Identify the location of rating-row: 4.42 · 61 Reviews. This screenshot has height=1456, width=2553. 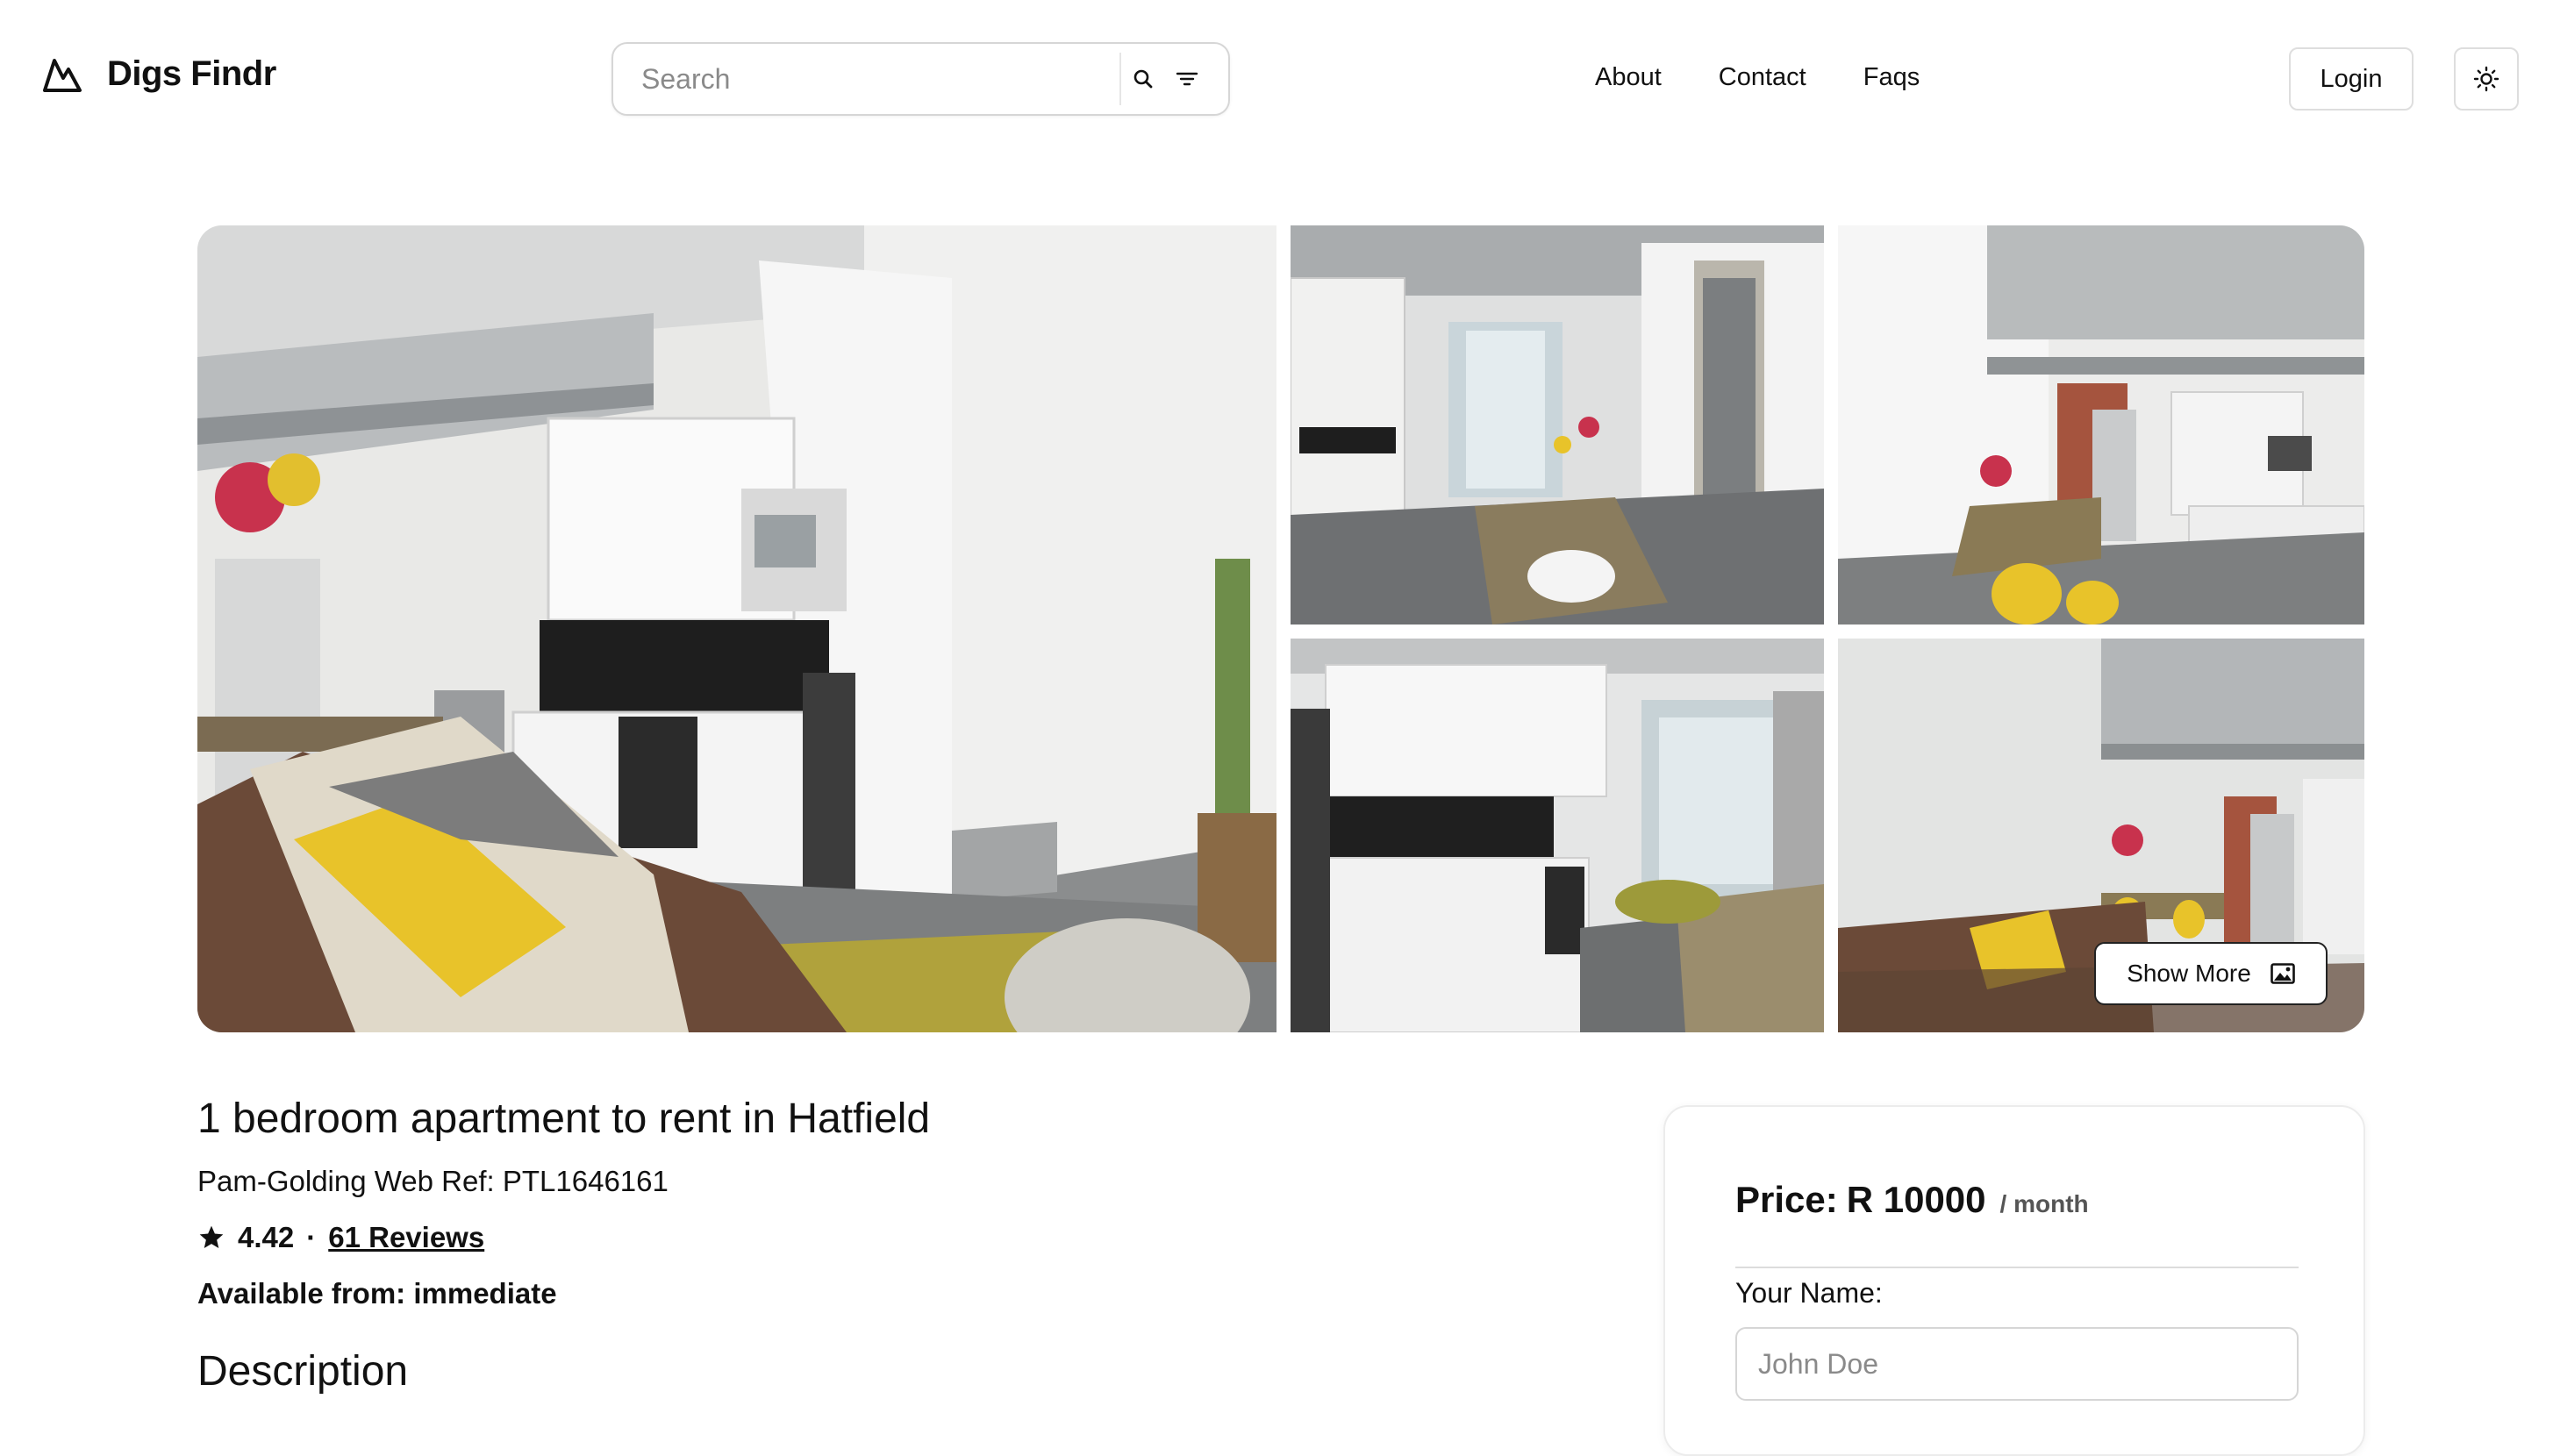
(340, 1237).